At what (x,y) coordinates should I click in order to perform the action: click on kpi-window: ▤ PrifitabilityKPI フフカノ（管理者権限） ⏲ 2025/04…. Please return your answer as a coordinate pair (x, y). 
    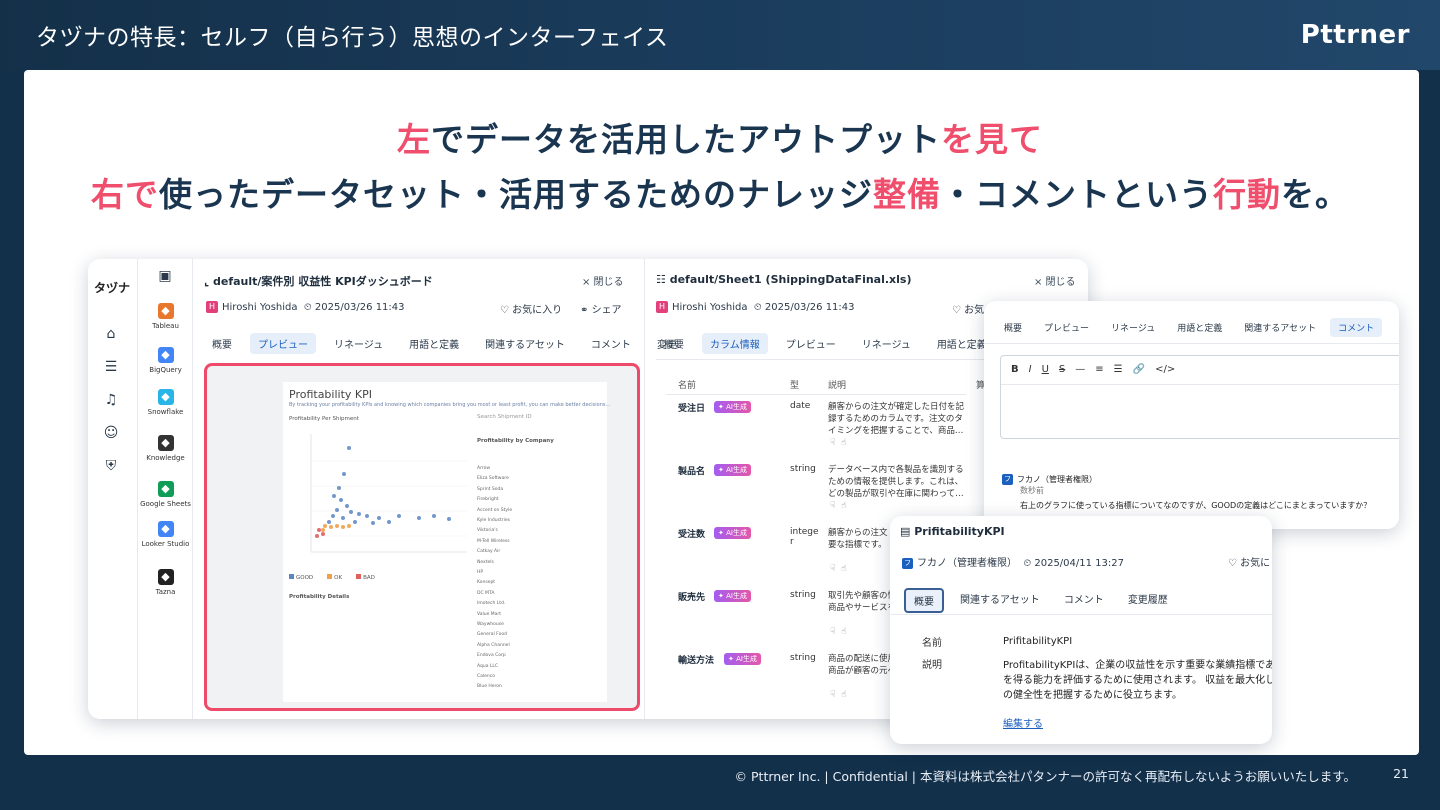
    Looking at the image, I should click on (1081, 630).